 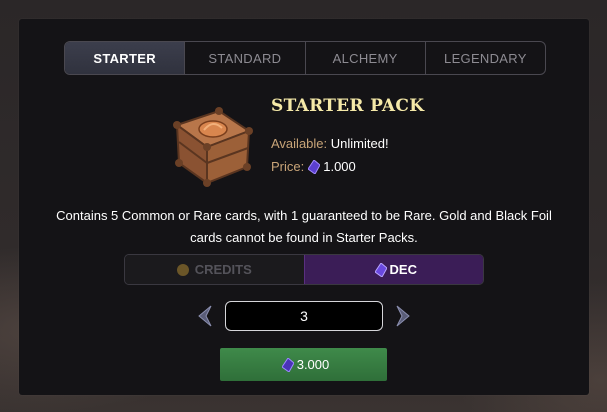 I want to click on increase-quantity-arrow-icon, so click(x=404, y=316).